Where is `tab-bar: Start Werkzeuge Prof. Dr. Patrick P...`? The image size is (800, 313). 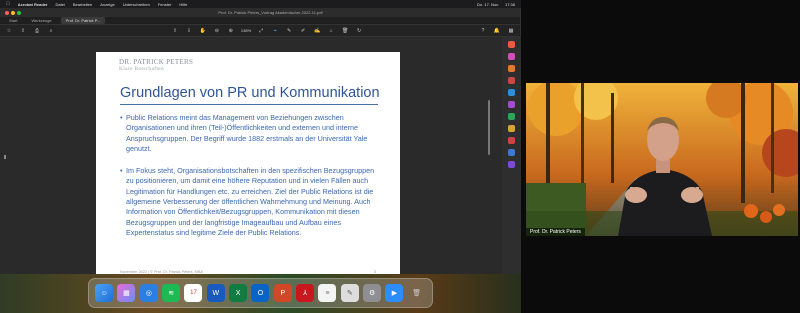
tab-bar: Start Werkzeuge Prof. Dr. Patrick P... is located at coordinates (260, 21).